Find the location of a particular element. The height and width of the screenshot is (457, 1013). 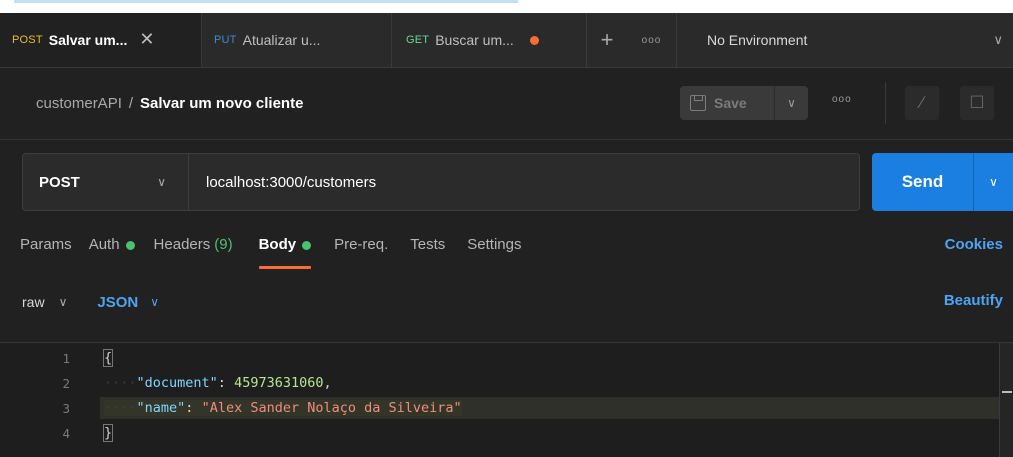

url-input: localhost:3000/customers is located at coordinates (282, 182).